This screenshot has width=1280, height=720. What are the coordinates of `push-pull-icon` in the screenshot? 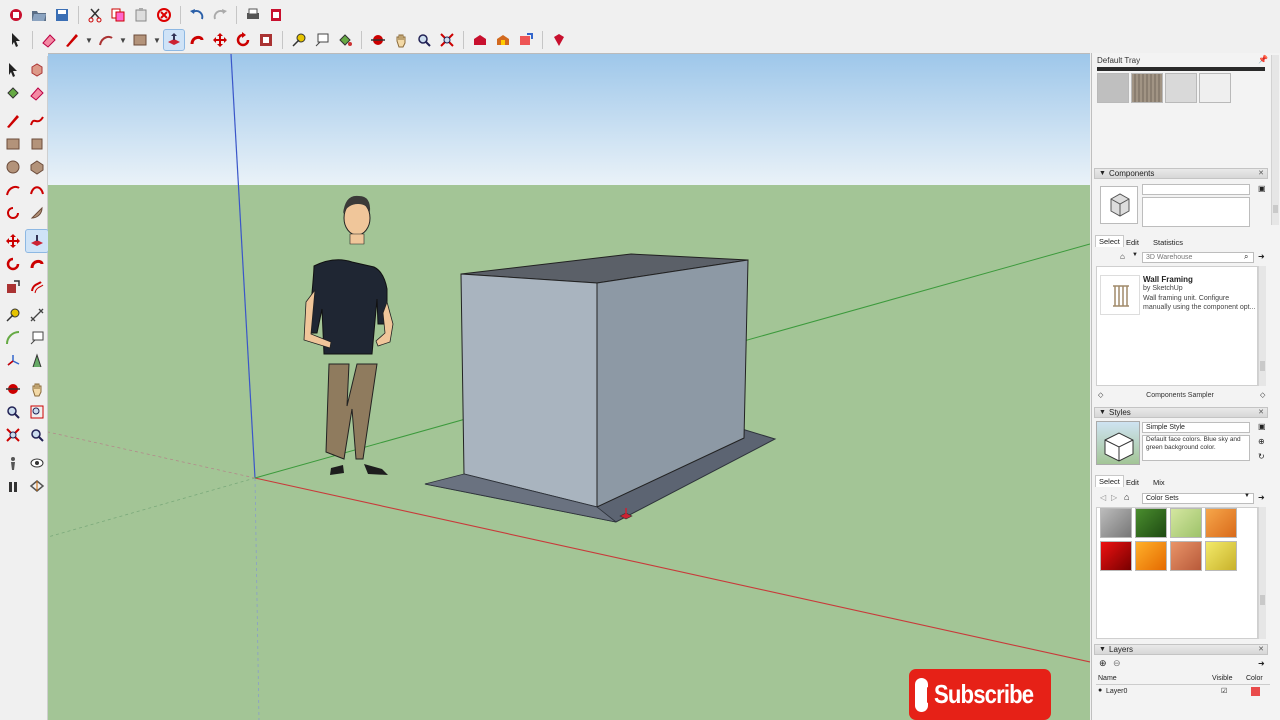 It's located at (174, 40).